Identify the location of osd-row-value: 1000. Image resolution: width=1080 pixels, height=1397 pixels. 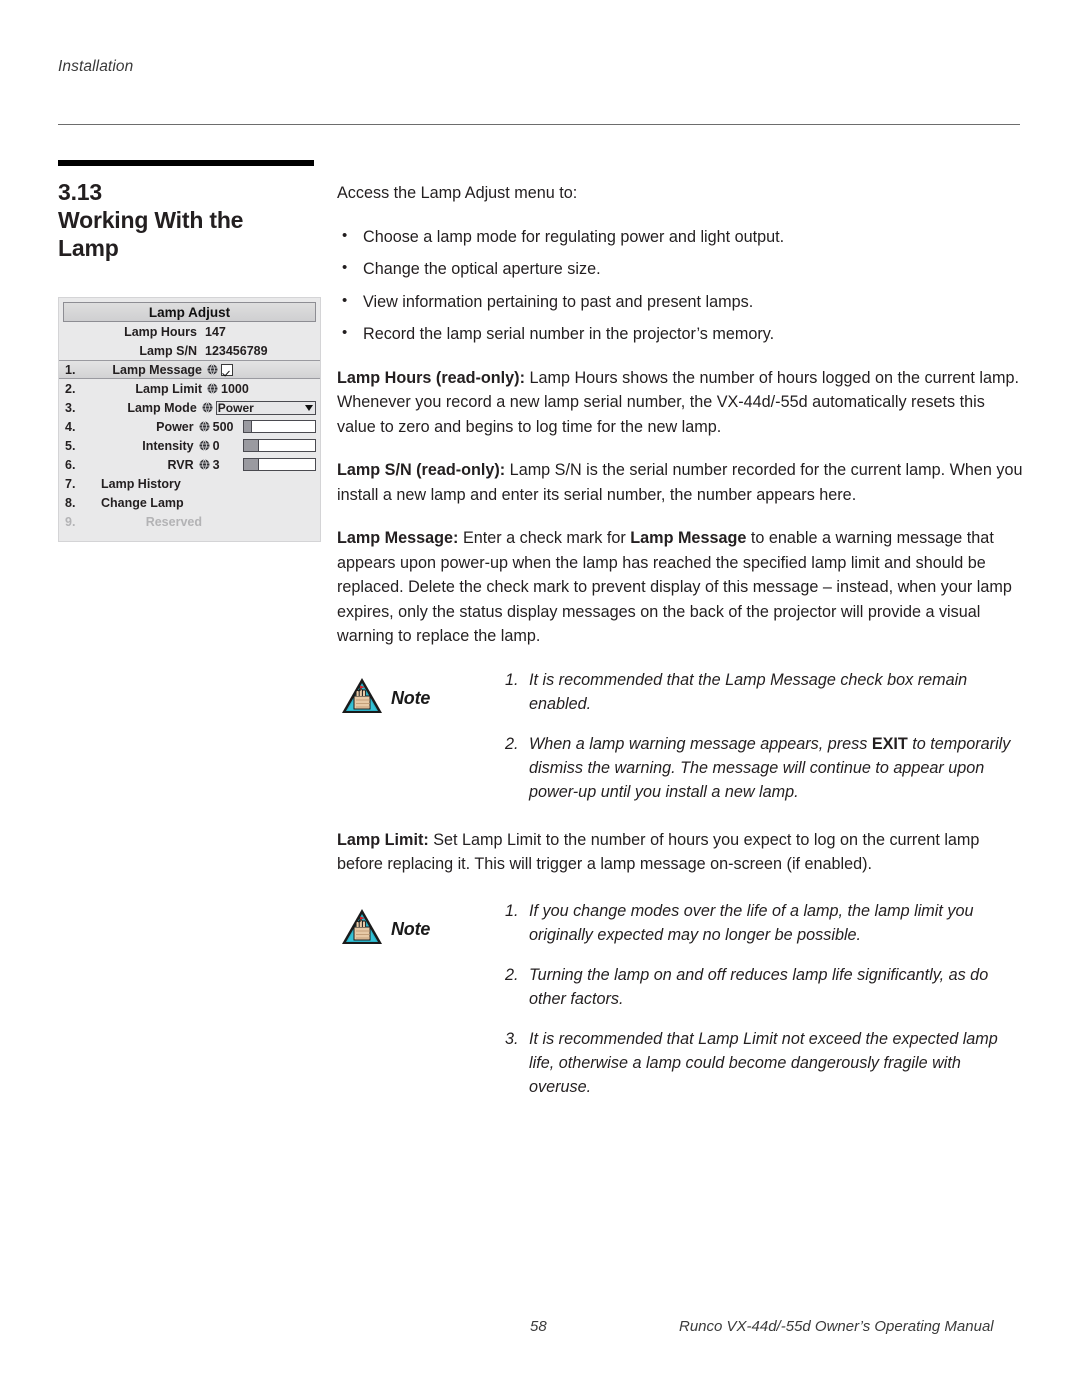
(235, 388).